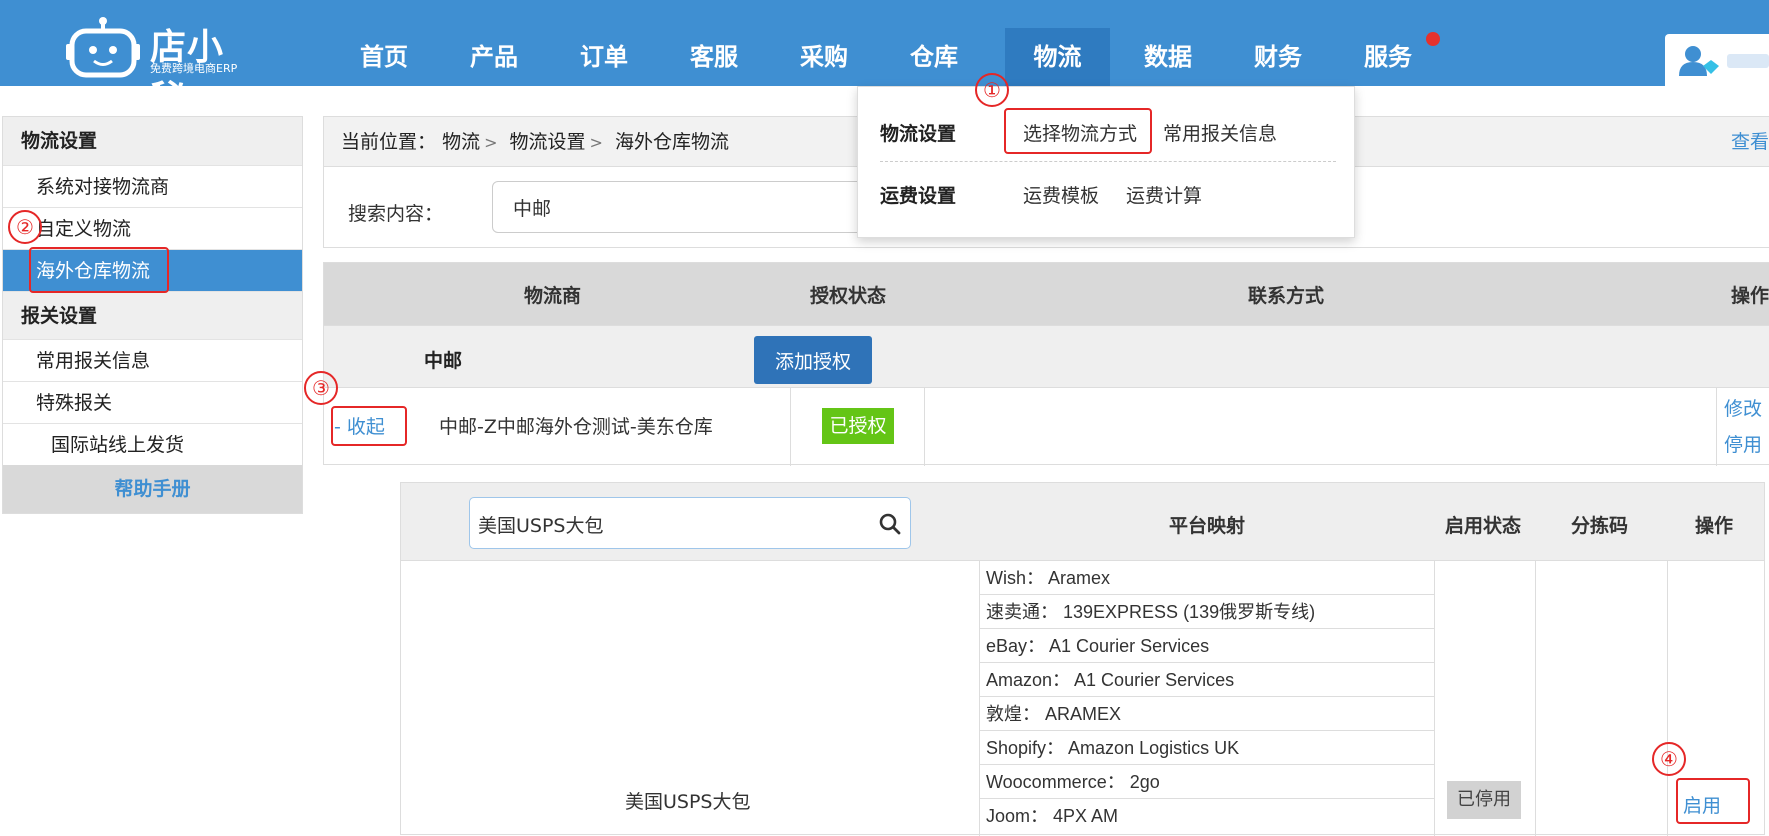  I want to click on list-item: Shopify： Amazon Logistics UK, so click(1207, 748).